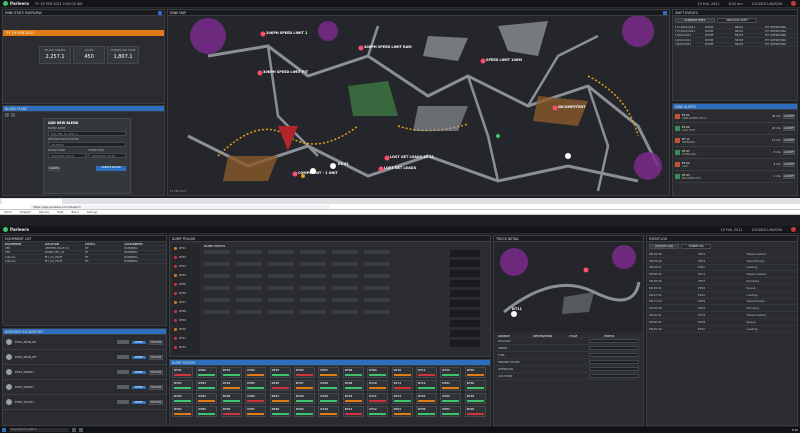 The height and width of the screenshot is (433, 800). Describe the element at coordinates (722, 268) in the screenshot. I see `table-row: 08:29:11 EX01 Loading` at that location.